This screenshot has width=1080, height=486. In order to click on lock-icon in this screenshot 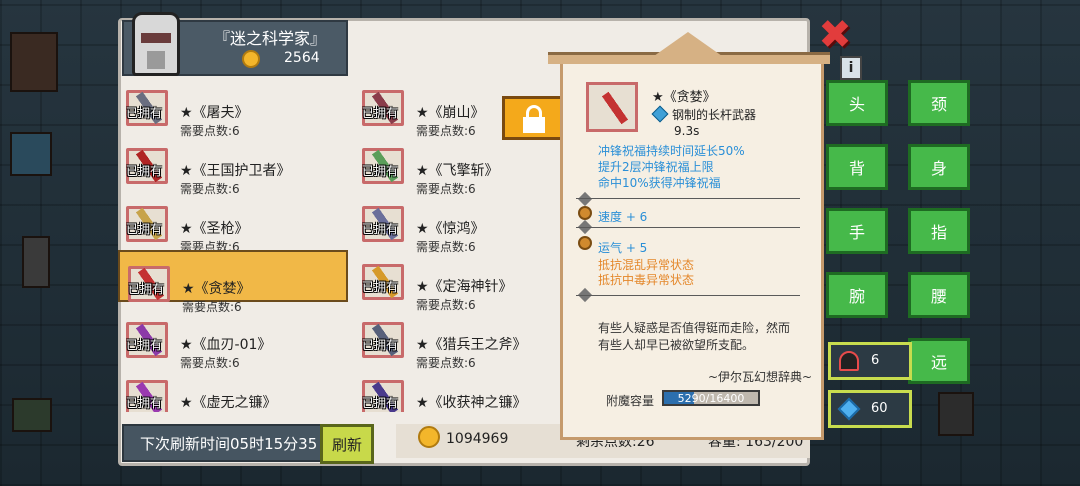, I will do `click(534, 119)`.